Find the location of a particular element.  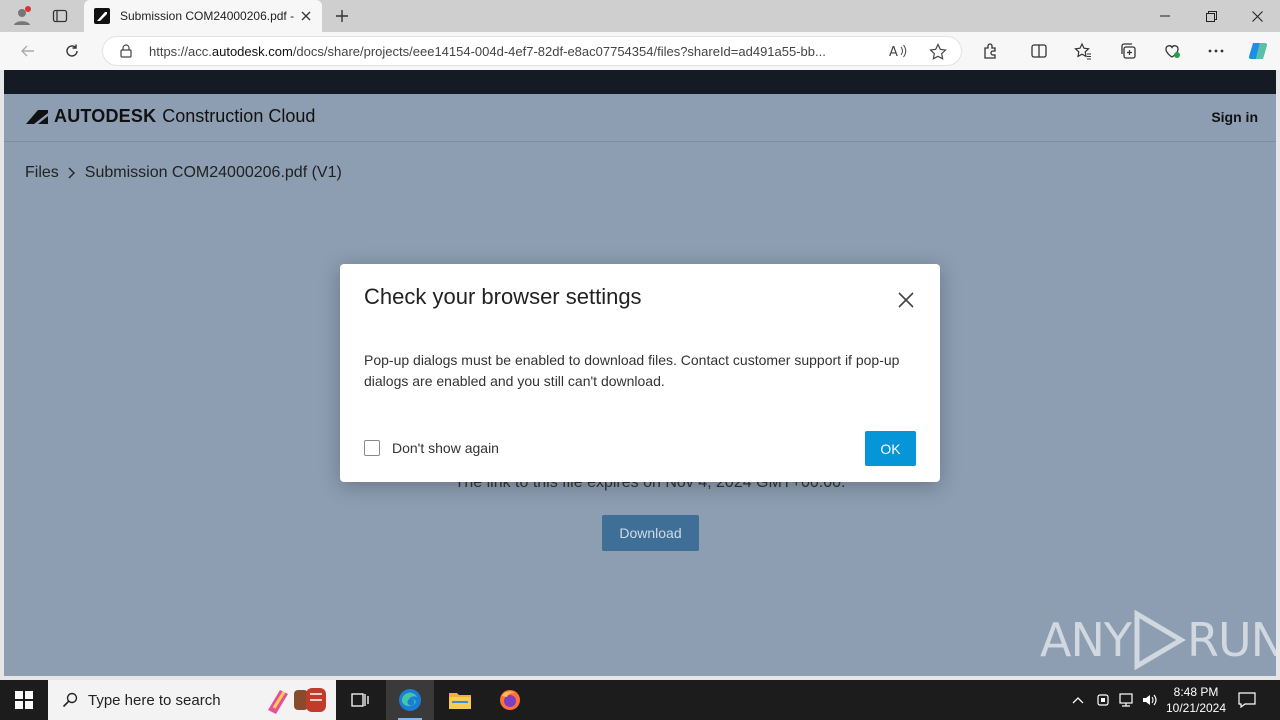

clock-date: 10/21/2024 is located at coordinates (1196, 708).